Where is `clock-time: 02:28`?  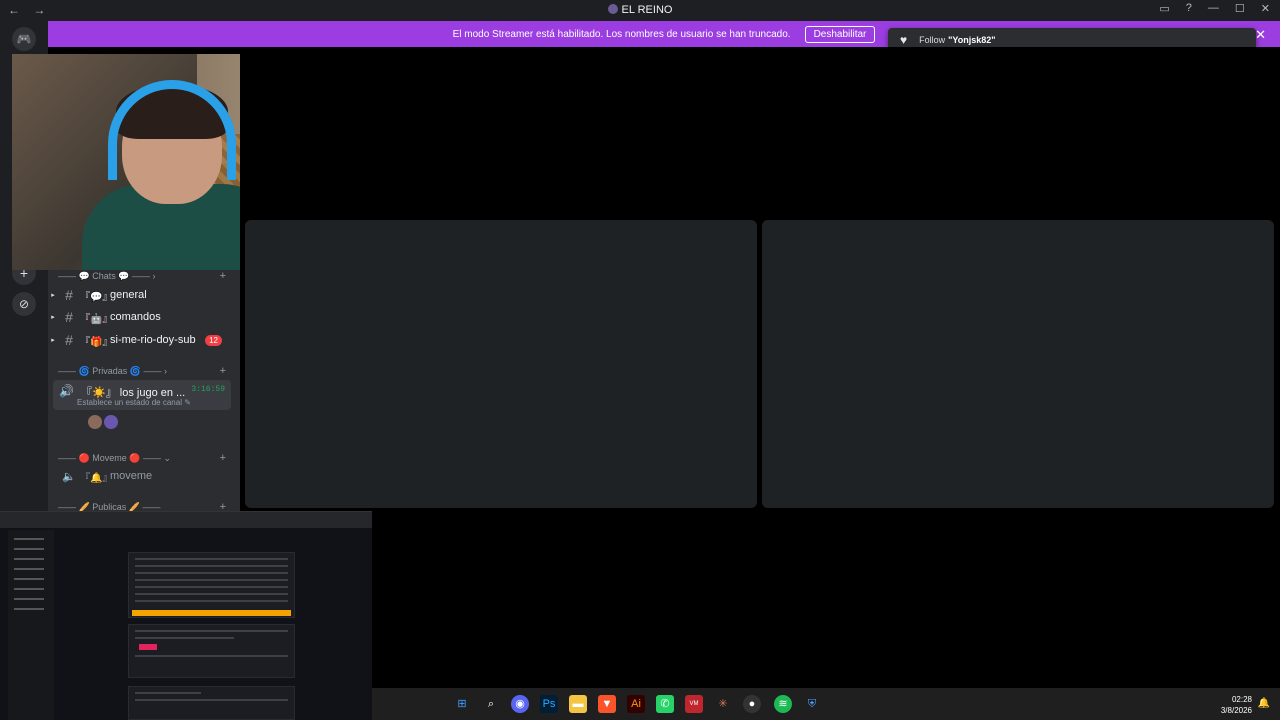 clock-time: 02:28 is located at coordinates (1241, 699).